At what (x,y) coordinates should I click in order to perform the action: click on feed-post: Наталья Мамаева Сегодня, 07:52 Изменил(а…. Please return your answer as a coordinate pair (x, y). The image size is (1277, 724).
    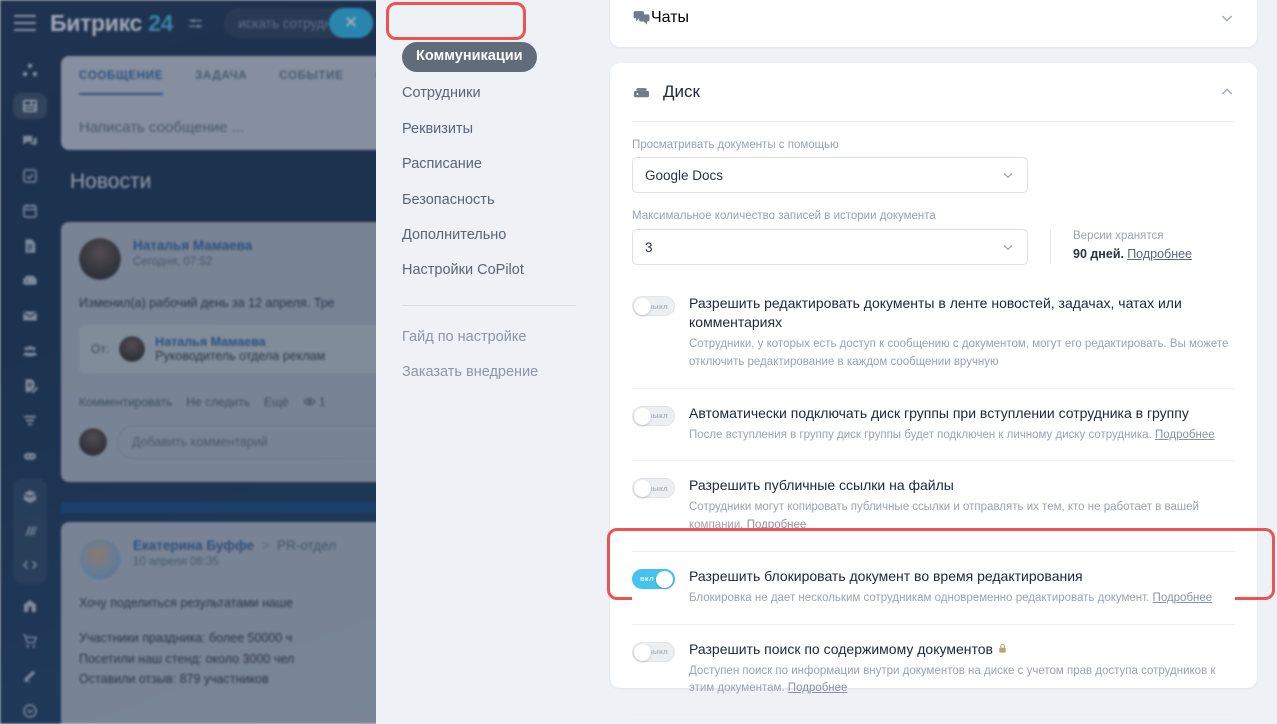
    Looking at the image, I should click on (228, 352).